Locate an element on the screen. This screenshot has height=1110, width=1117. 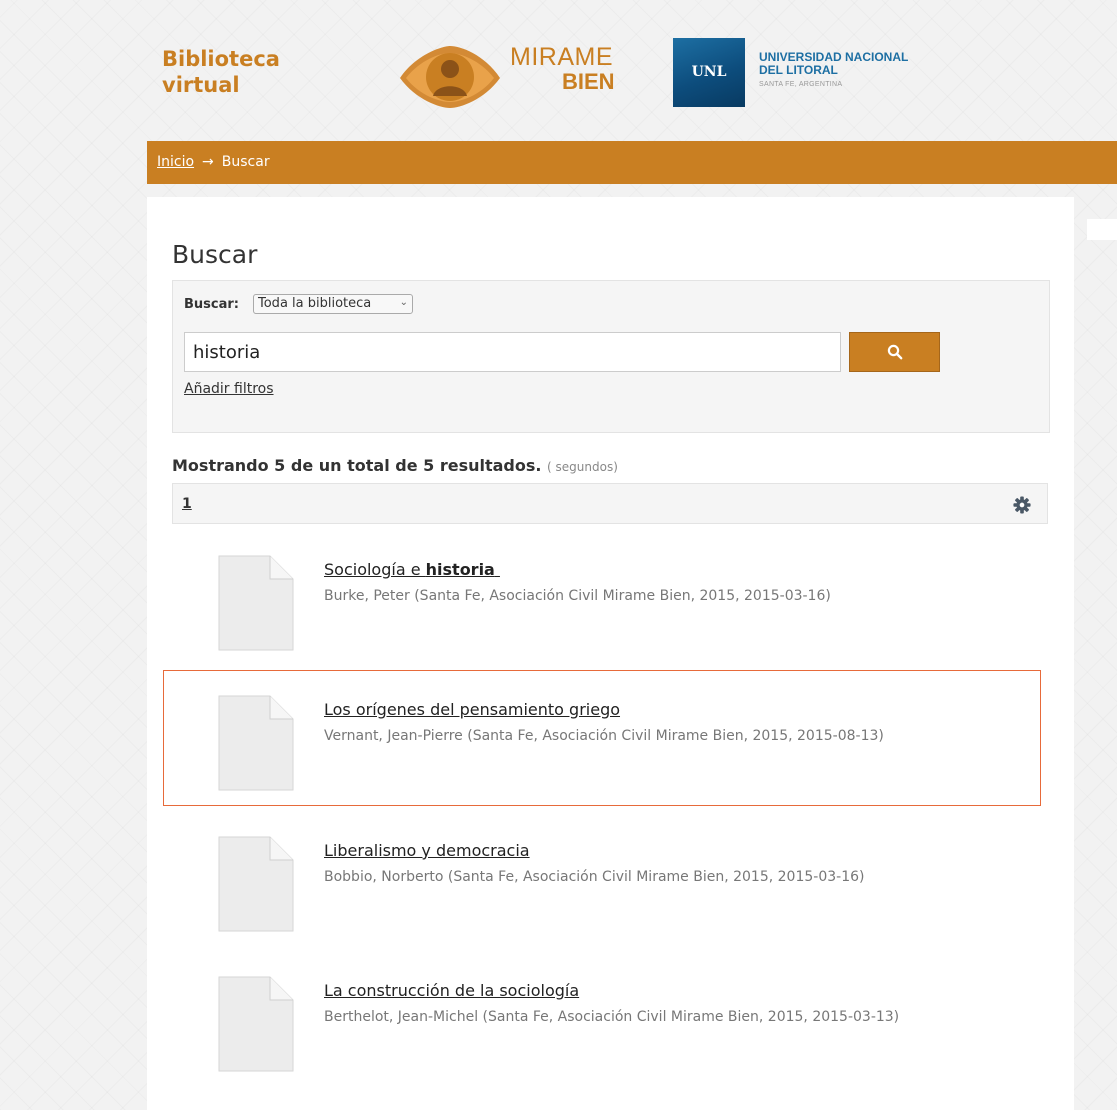
search-scope-select: Toda la biblioteca ⌄ is located at coordinates (333, 304).